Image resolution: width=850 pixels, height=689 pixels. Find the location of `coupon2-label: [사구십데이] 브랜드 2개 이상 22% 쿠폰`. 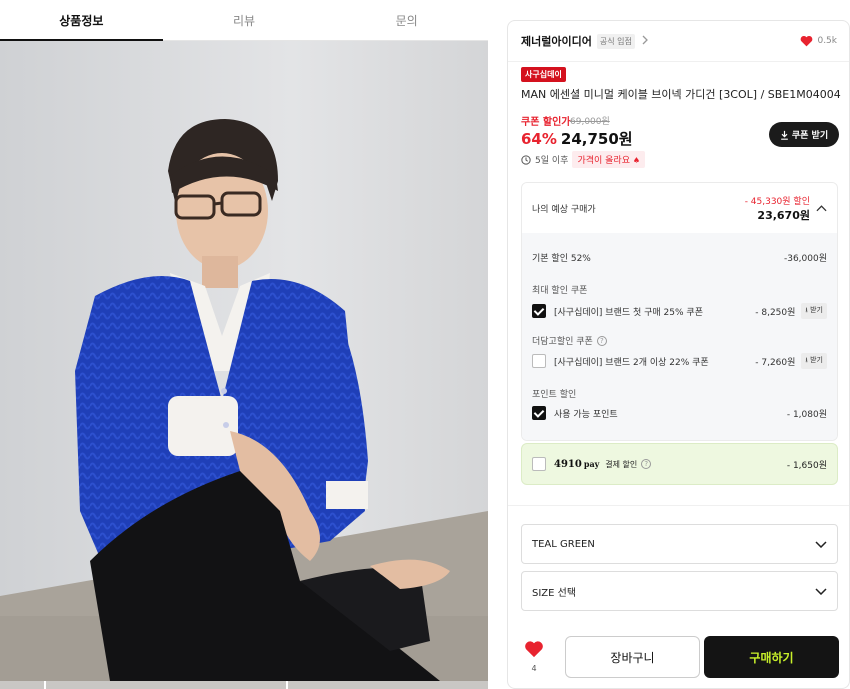

coupon2-label: [사구십데이] 브랜드 2개 이상 22% 쿠폰 is located at coordinates (631, 362).